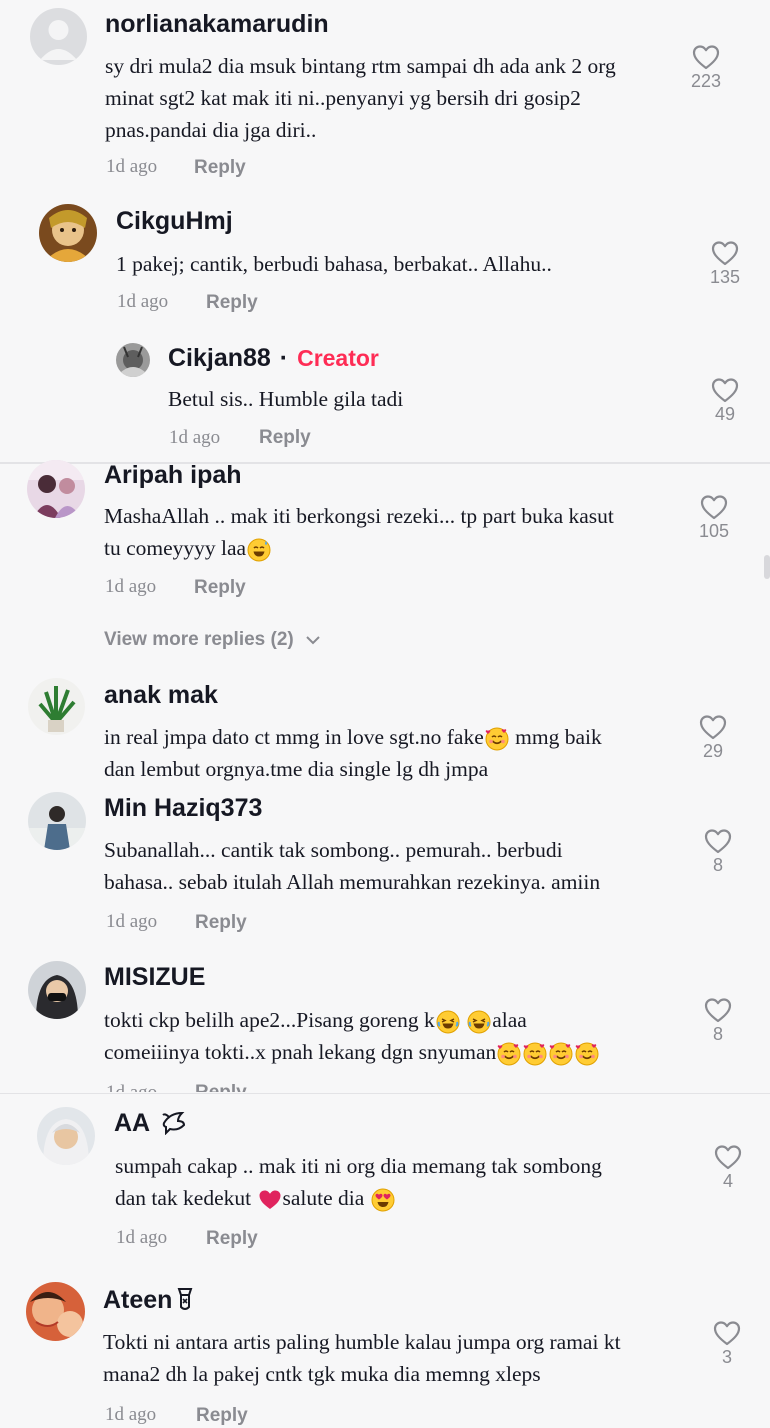 Image resolution: width=770 pixels, height=1428 pixels. I want to click on comment-line: Betul sis.. Humble gila tadi, so click(286, 399).